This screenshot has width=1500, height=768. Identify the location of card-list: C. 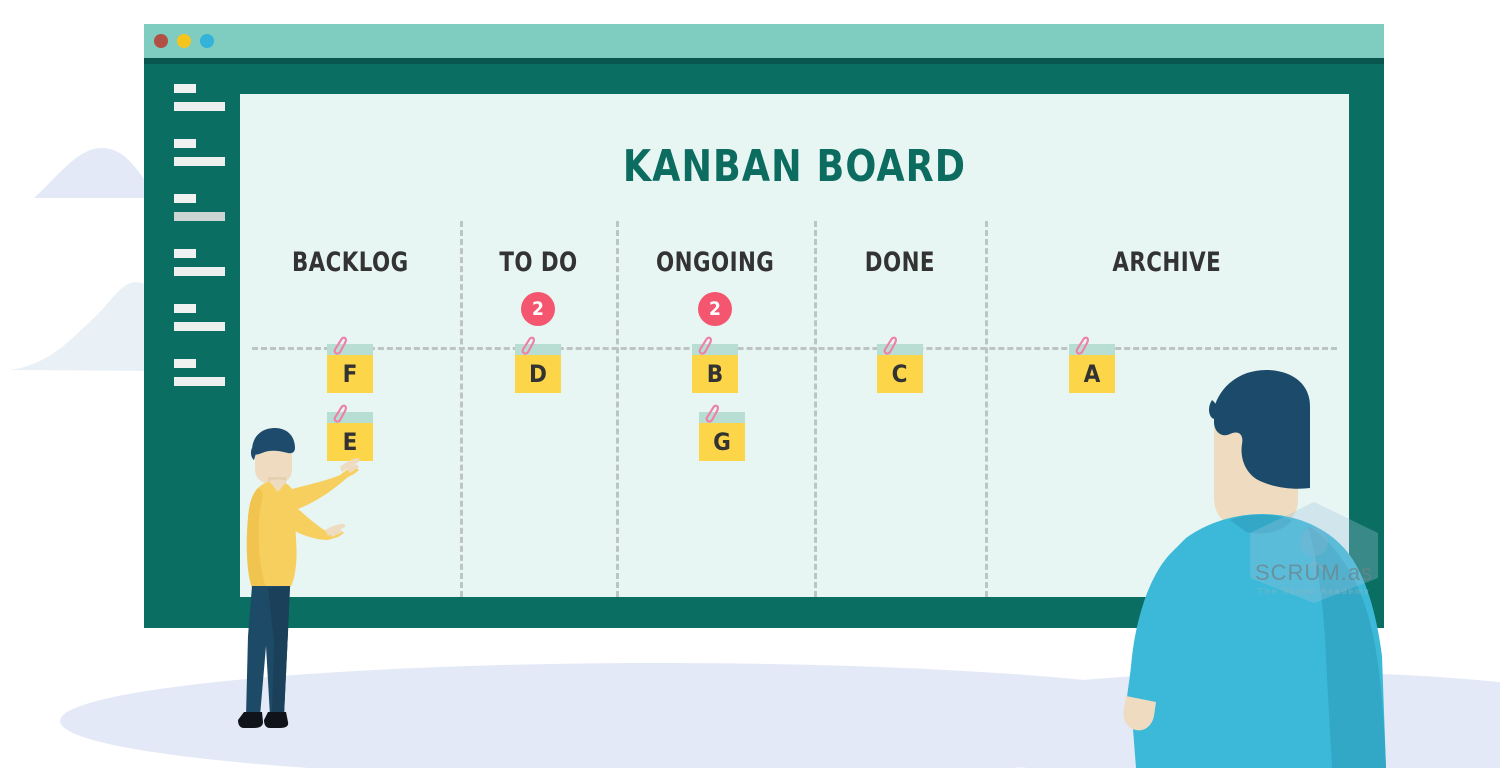
(899, 374).